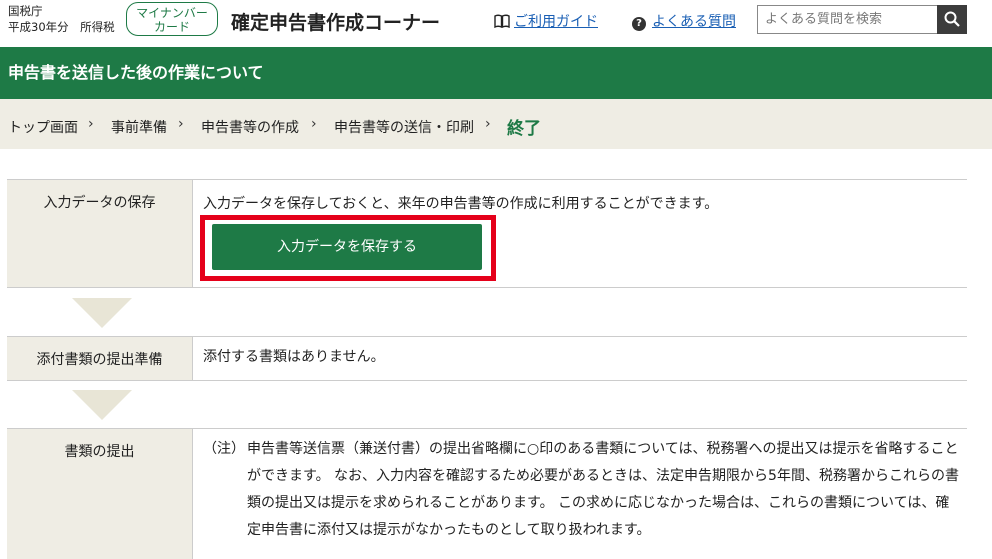  What do you see at coordinates (171, 27) in the screenshot?
I see `mynumber-card-label-line2: カード` at bounding box center [171, 27].